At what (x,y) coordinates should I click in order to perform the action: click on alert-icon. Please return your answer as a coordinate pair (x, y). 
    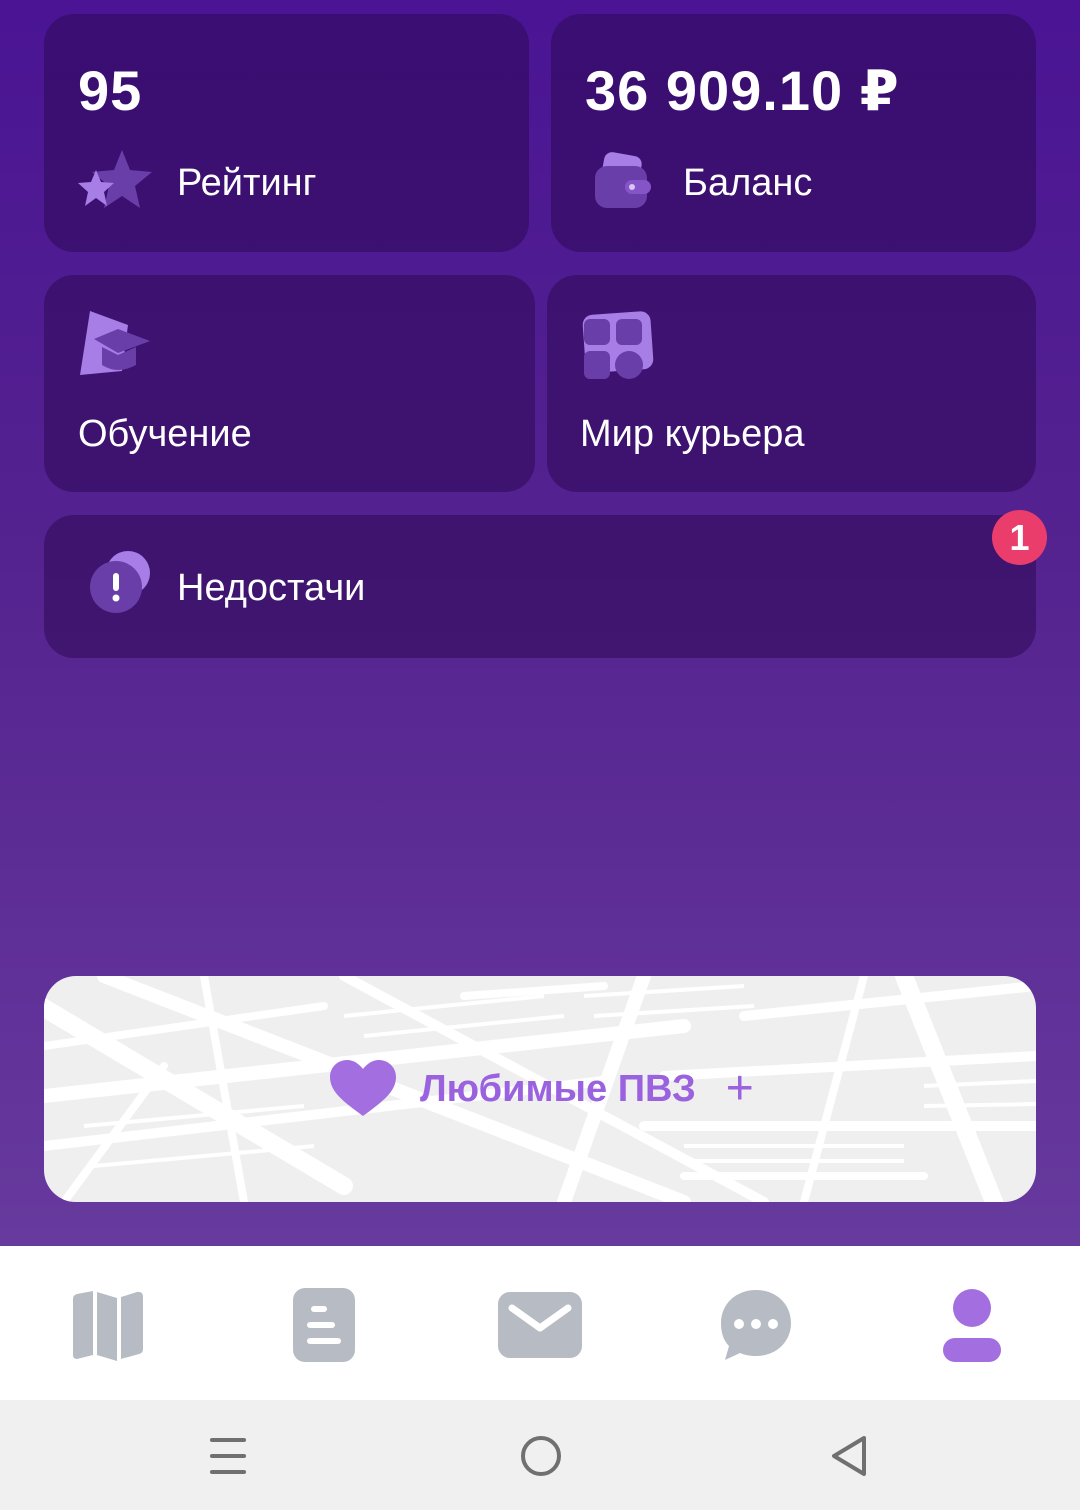
    Looking at the image, I should click on (120, 582).